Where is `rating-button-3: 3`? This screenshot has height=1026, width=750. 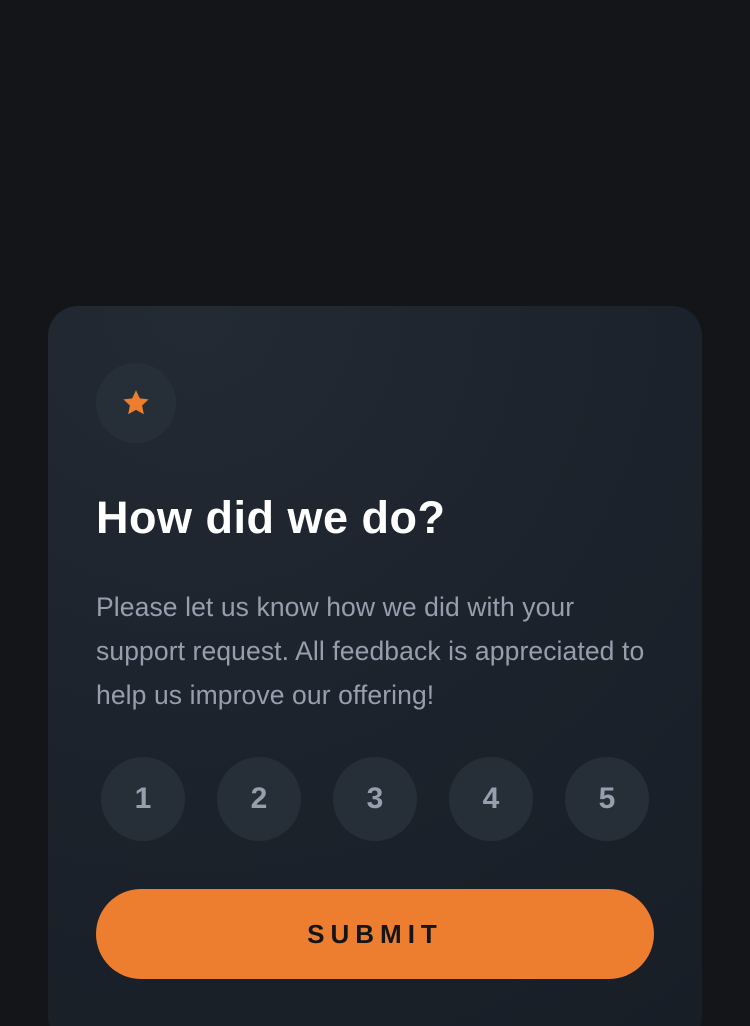
rating-button-3: 3 is located at coordinates (375, 799).